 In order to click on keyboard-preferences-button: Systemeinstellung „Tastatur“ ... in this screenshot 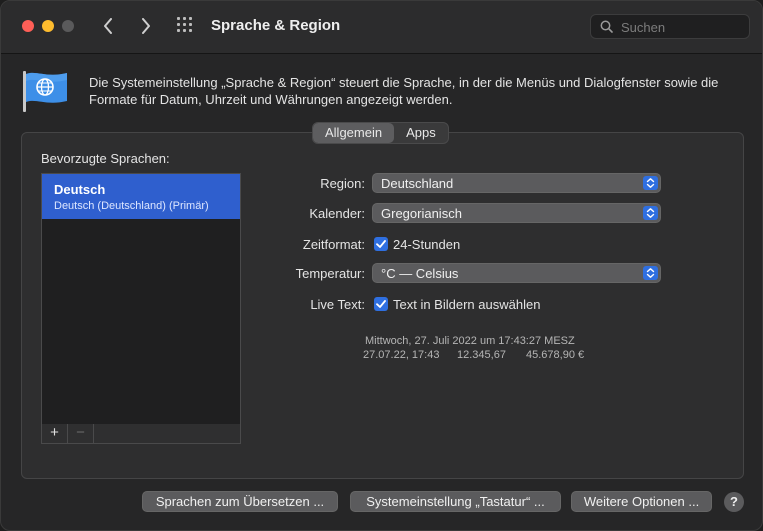, I will do `click(455, 501)`.